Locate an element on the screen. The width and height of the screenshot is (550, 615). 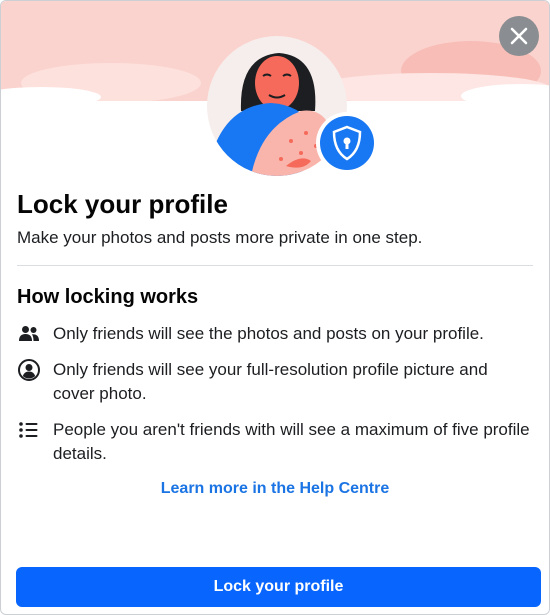
divider is located at coordinates (275, 265).